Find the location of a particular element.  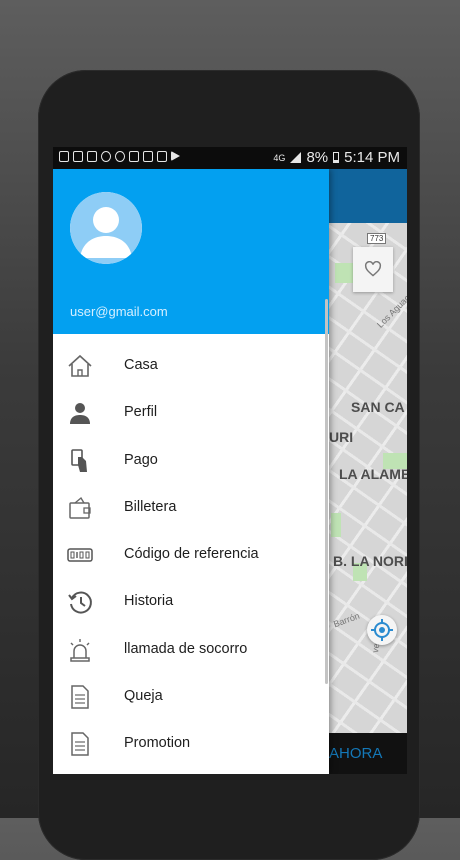

menu-label: Historia is located at coordinates (149, 601).